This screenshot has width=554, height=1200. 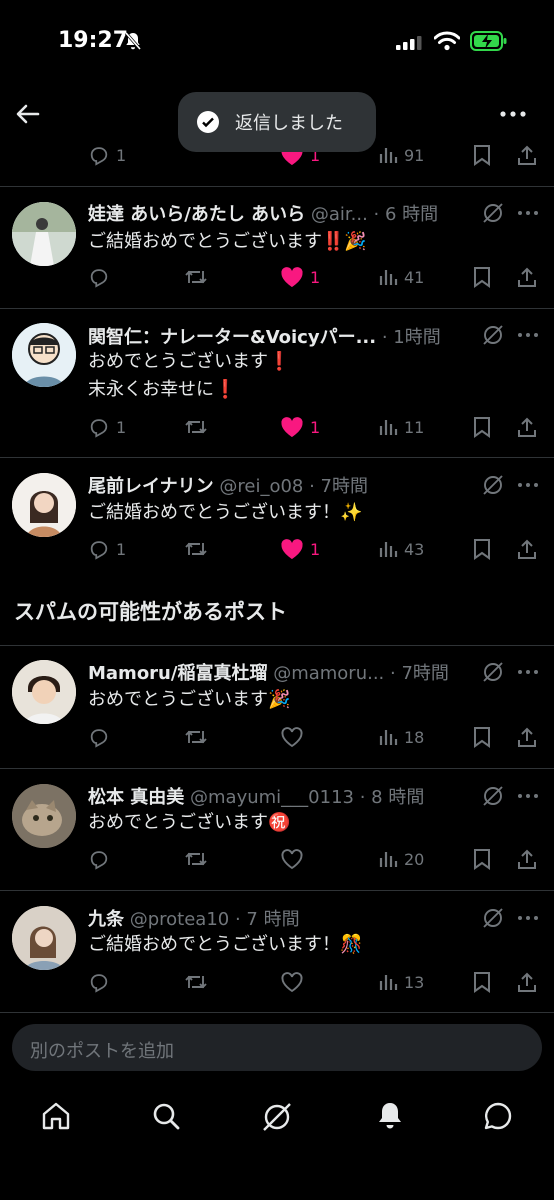 What do you see at coordinates (225, 512) in the screenshot?
I see `post-text: ご結婚おめでとうございます！✨` at bounding box center [225, 512].